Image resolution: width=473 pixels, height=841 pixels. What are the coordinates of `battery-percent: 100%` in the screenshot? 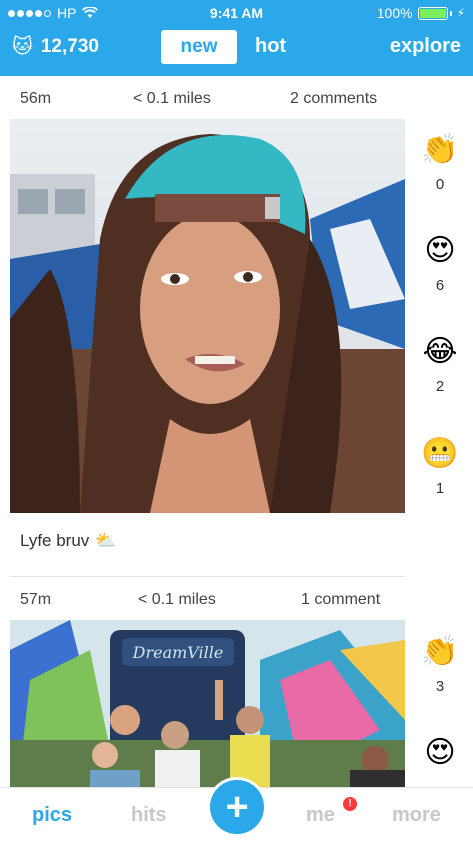 It's located at (394, 13).